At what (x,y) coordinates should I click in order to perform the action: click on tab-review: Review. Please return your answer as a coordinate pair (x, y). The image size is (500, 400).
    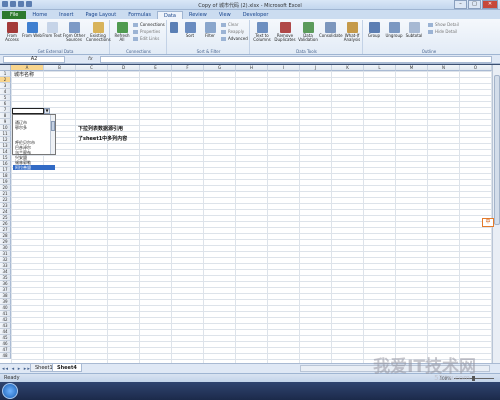
    Looking at the image, I should click on (198, 15).